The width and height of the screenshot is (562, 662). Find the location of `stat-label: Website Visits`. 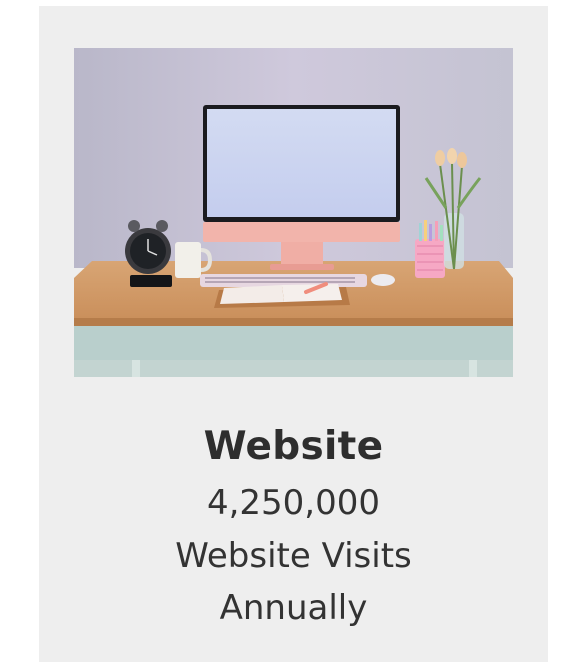

stat-label: Website Visits is located at coordinates (293, 556).